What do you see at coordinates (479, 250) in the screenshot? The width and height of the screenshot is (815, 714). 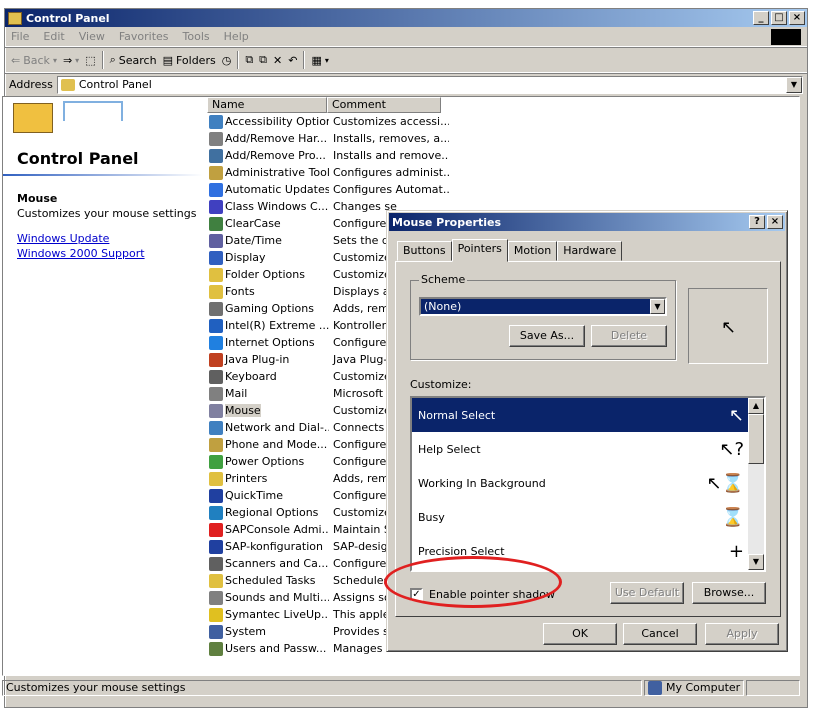 I see `tab-pointers: Pointers` at bounding box center [479, 250].